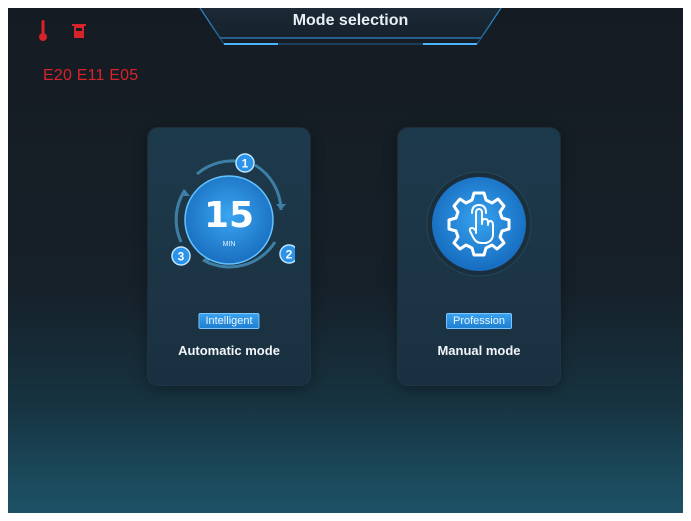 The width and height of the screenshot is (691, 521). Describe the element at coordinates (479, 350) in the screenshot. I see `manual-mode-label: Manual mode` at that location.